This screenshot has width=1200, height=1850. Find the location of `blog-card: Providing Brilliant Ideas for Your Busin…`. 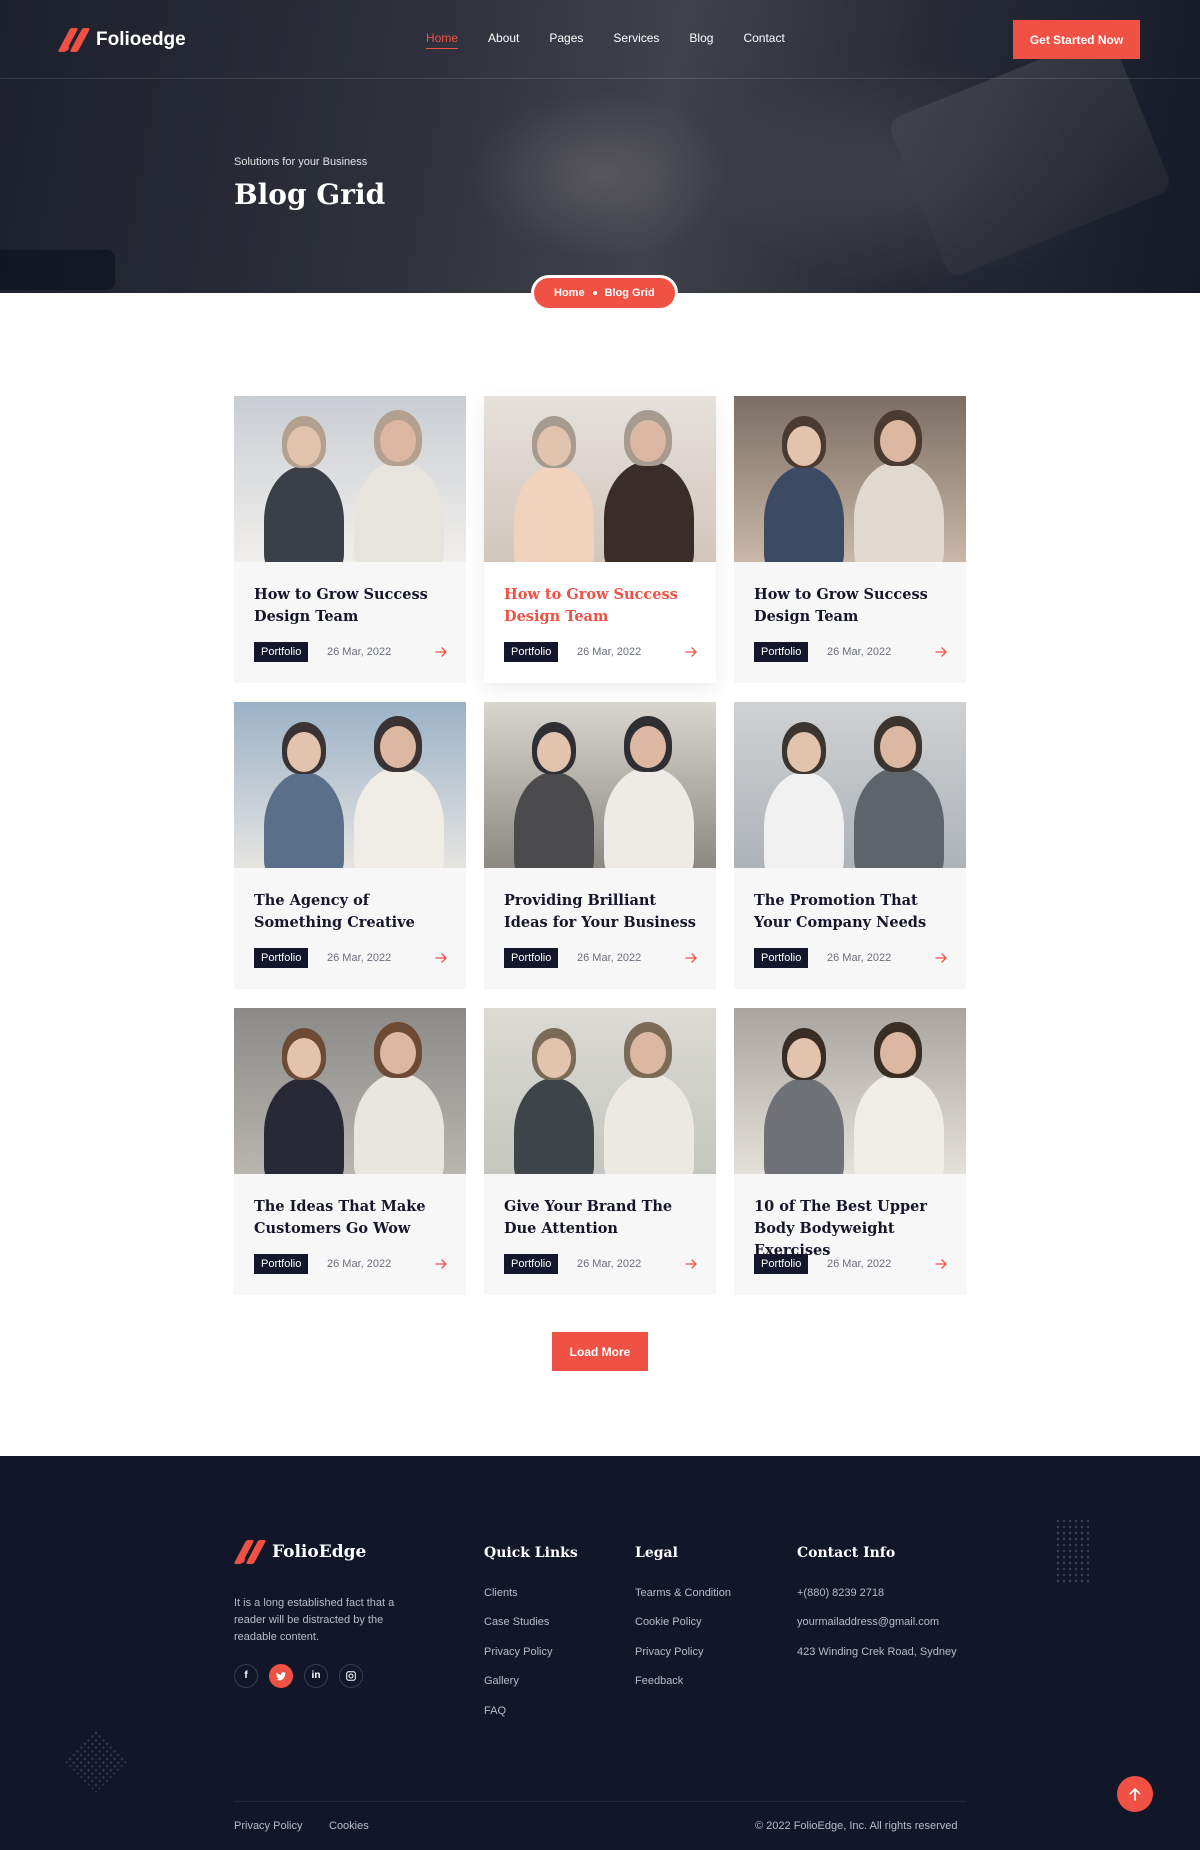

blog-card: Providing Brilliant Ideas for Your Busin… is located at coordinates (600, 845).